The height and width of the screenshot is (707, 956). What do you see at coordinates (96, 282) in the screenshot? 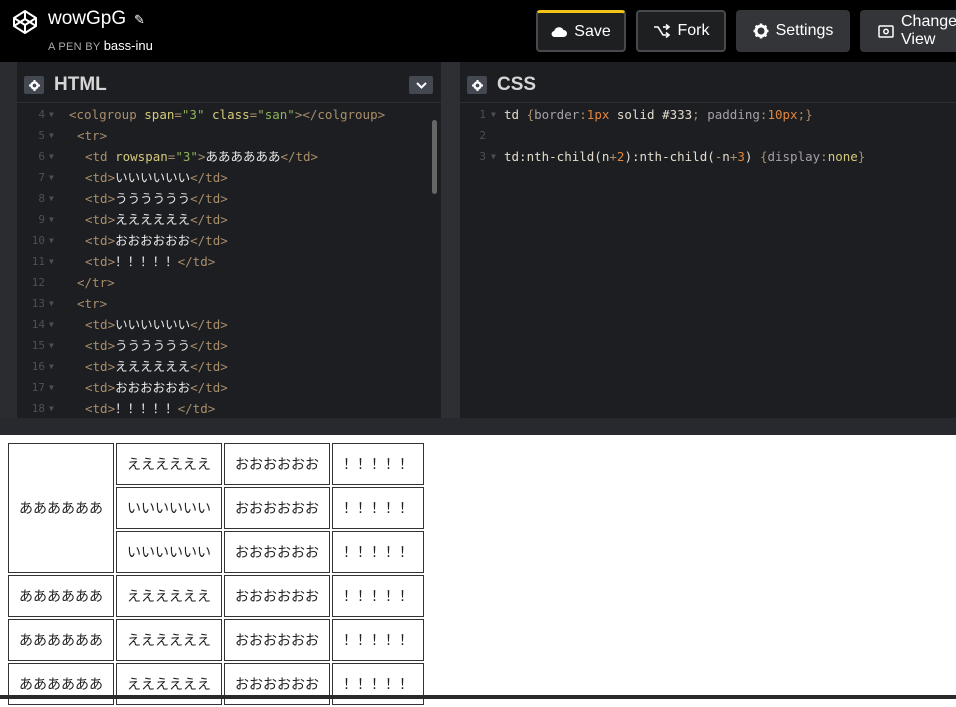
I see `code-text: </tr>` at bounding box center [96, 282].